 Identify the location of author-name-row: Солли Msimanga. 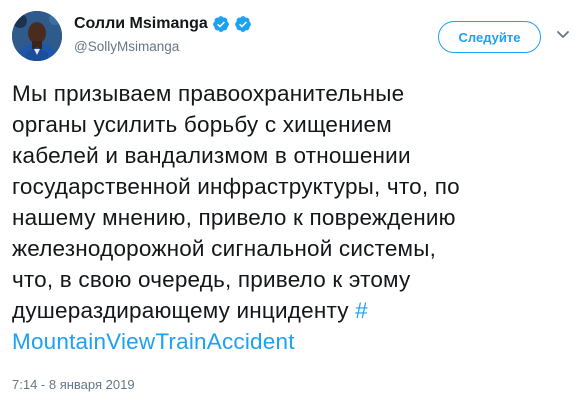
(163, 24).